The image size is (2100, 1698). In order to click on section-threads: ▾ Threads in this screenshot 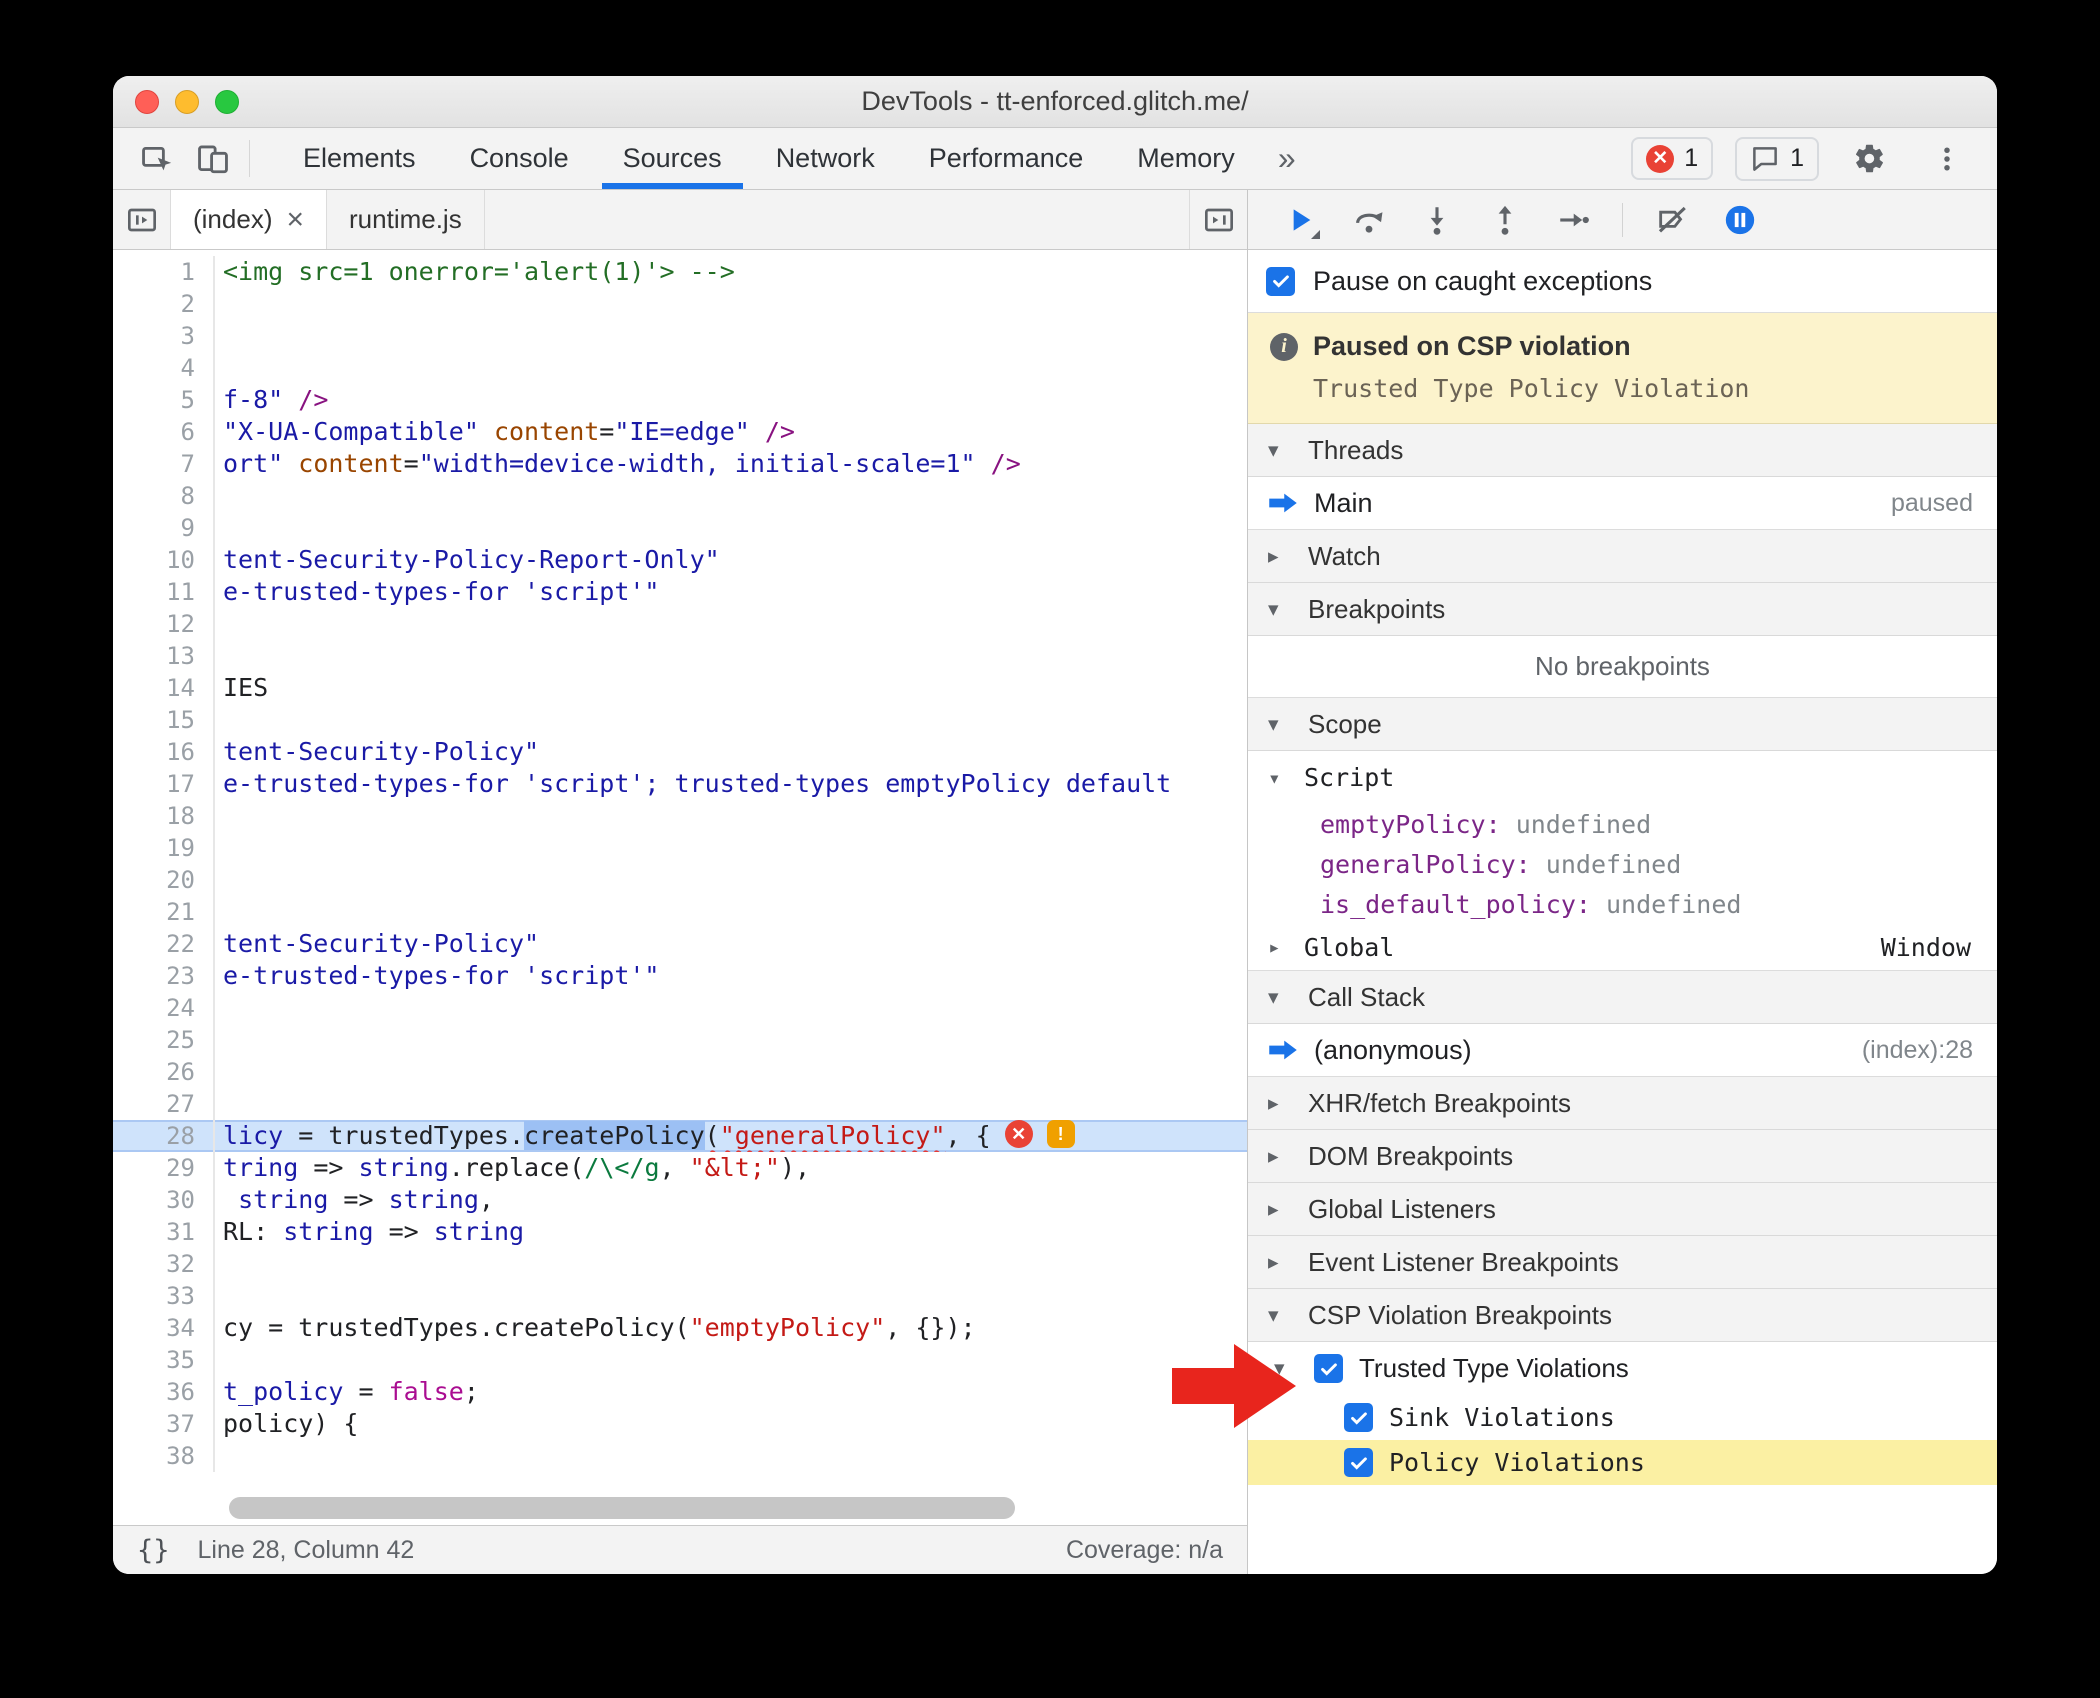, I will do `click(1622, 450)`.